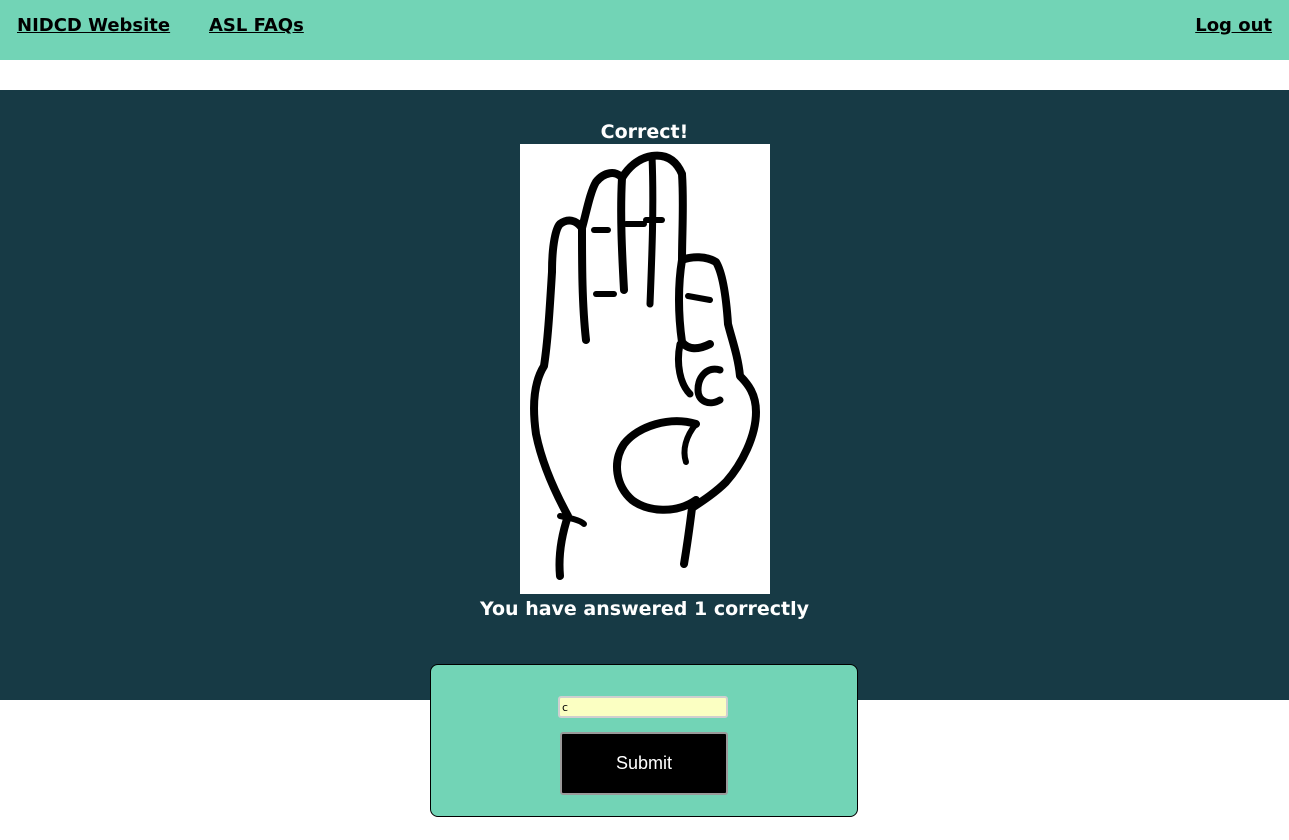 Image resolution: width=1289 pixels, height=840 pixels. I want to click on answer-input, so click(643, 707).